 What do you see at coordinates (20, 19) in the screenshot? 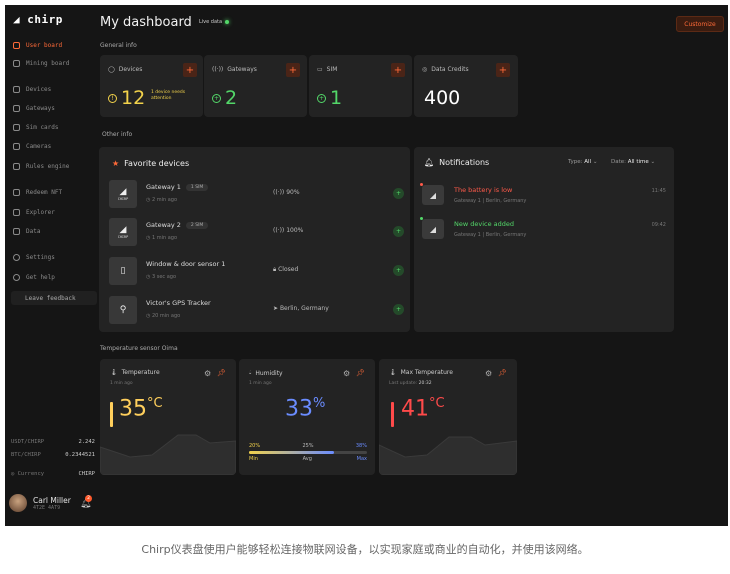
I see `logo-mark-icon: ◢` at bounding box center [20, 19].